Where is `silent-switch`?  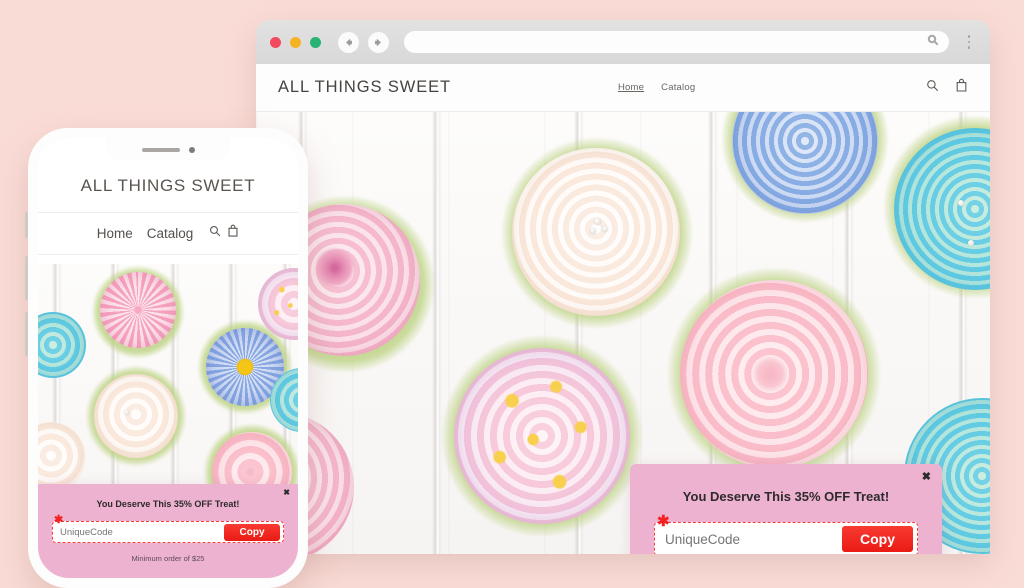 silent-switch is located at coordinates (26, 225).